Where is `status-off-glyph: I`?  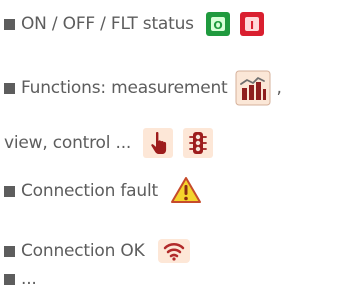 status-off-glyph: I is located at coordinates (252, 25).